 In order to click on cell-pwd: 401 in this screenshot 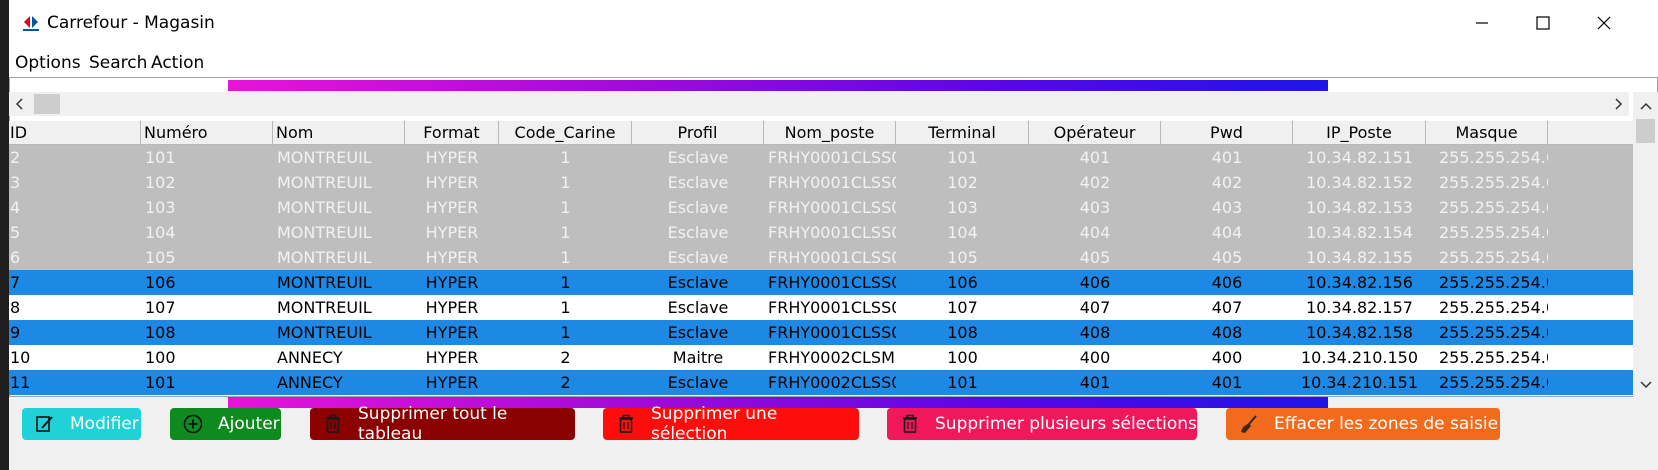, I will do `click(1227, 157)`.